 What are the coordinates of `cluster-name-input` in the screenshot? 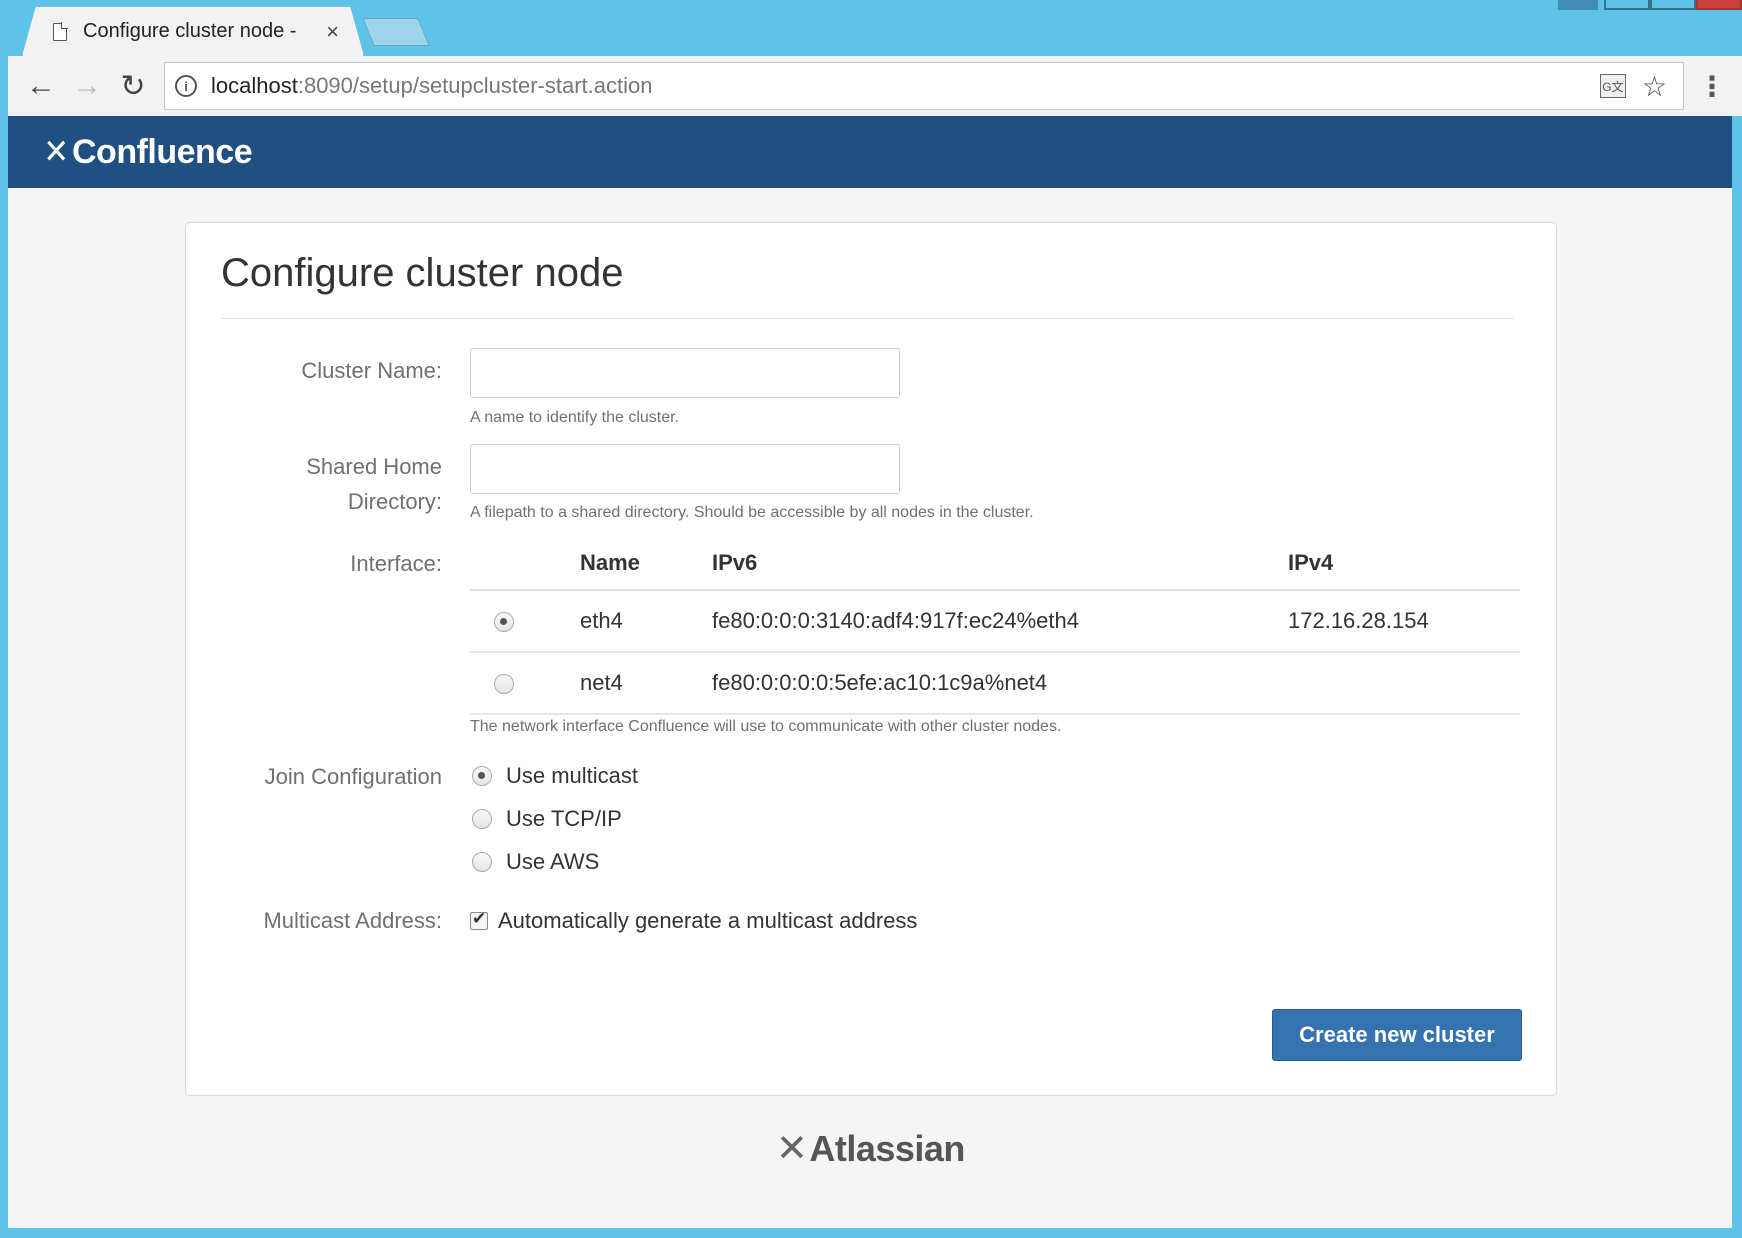 It's located at (685, 373).